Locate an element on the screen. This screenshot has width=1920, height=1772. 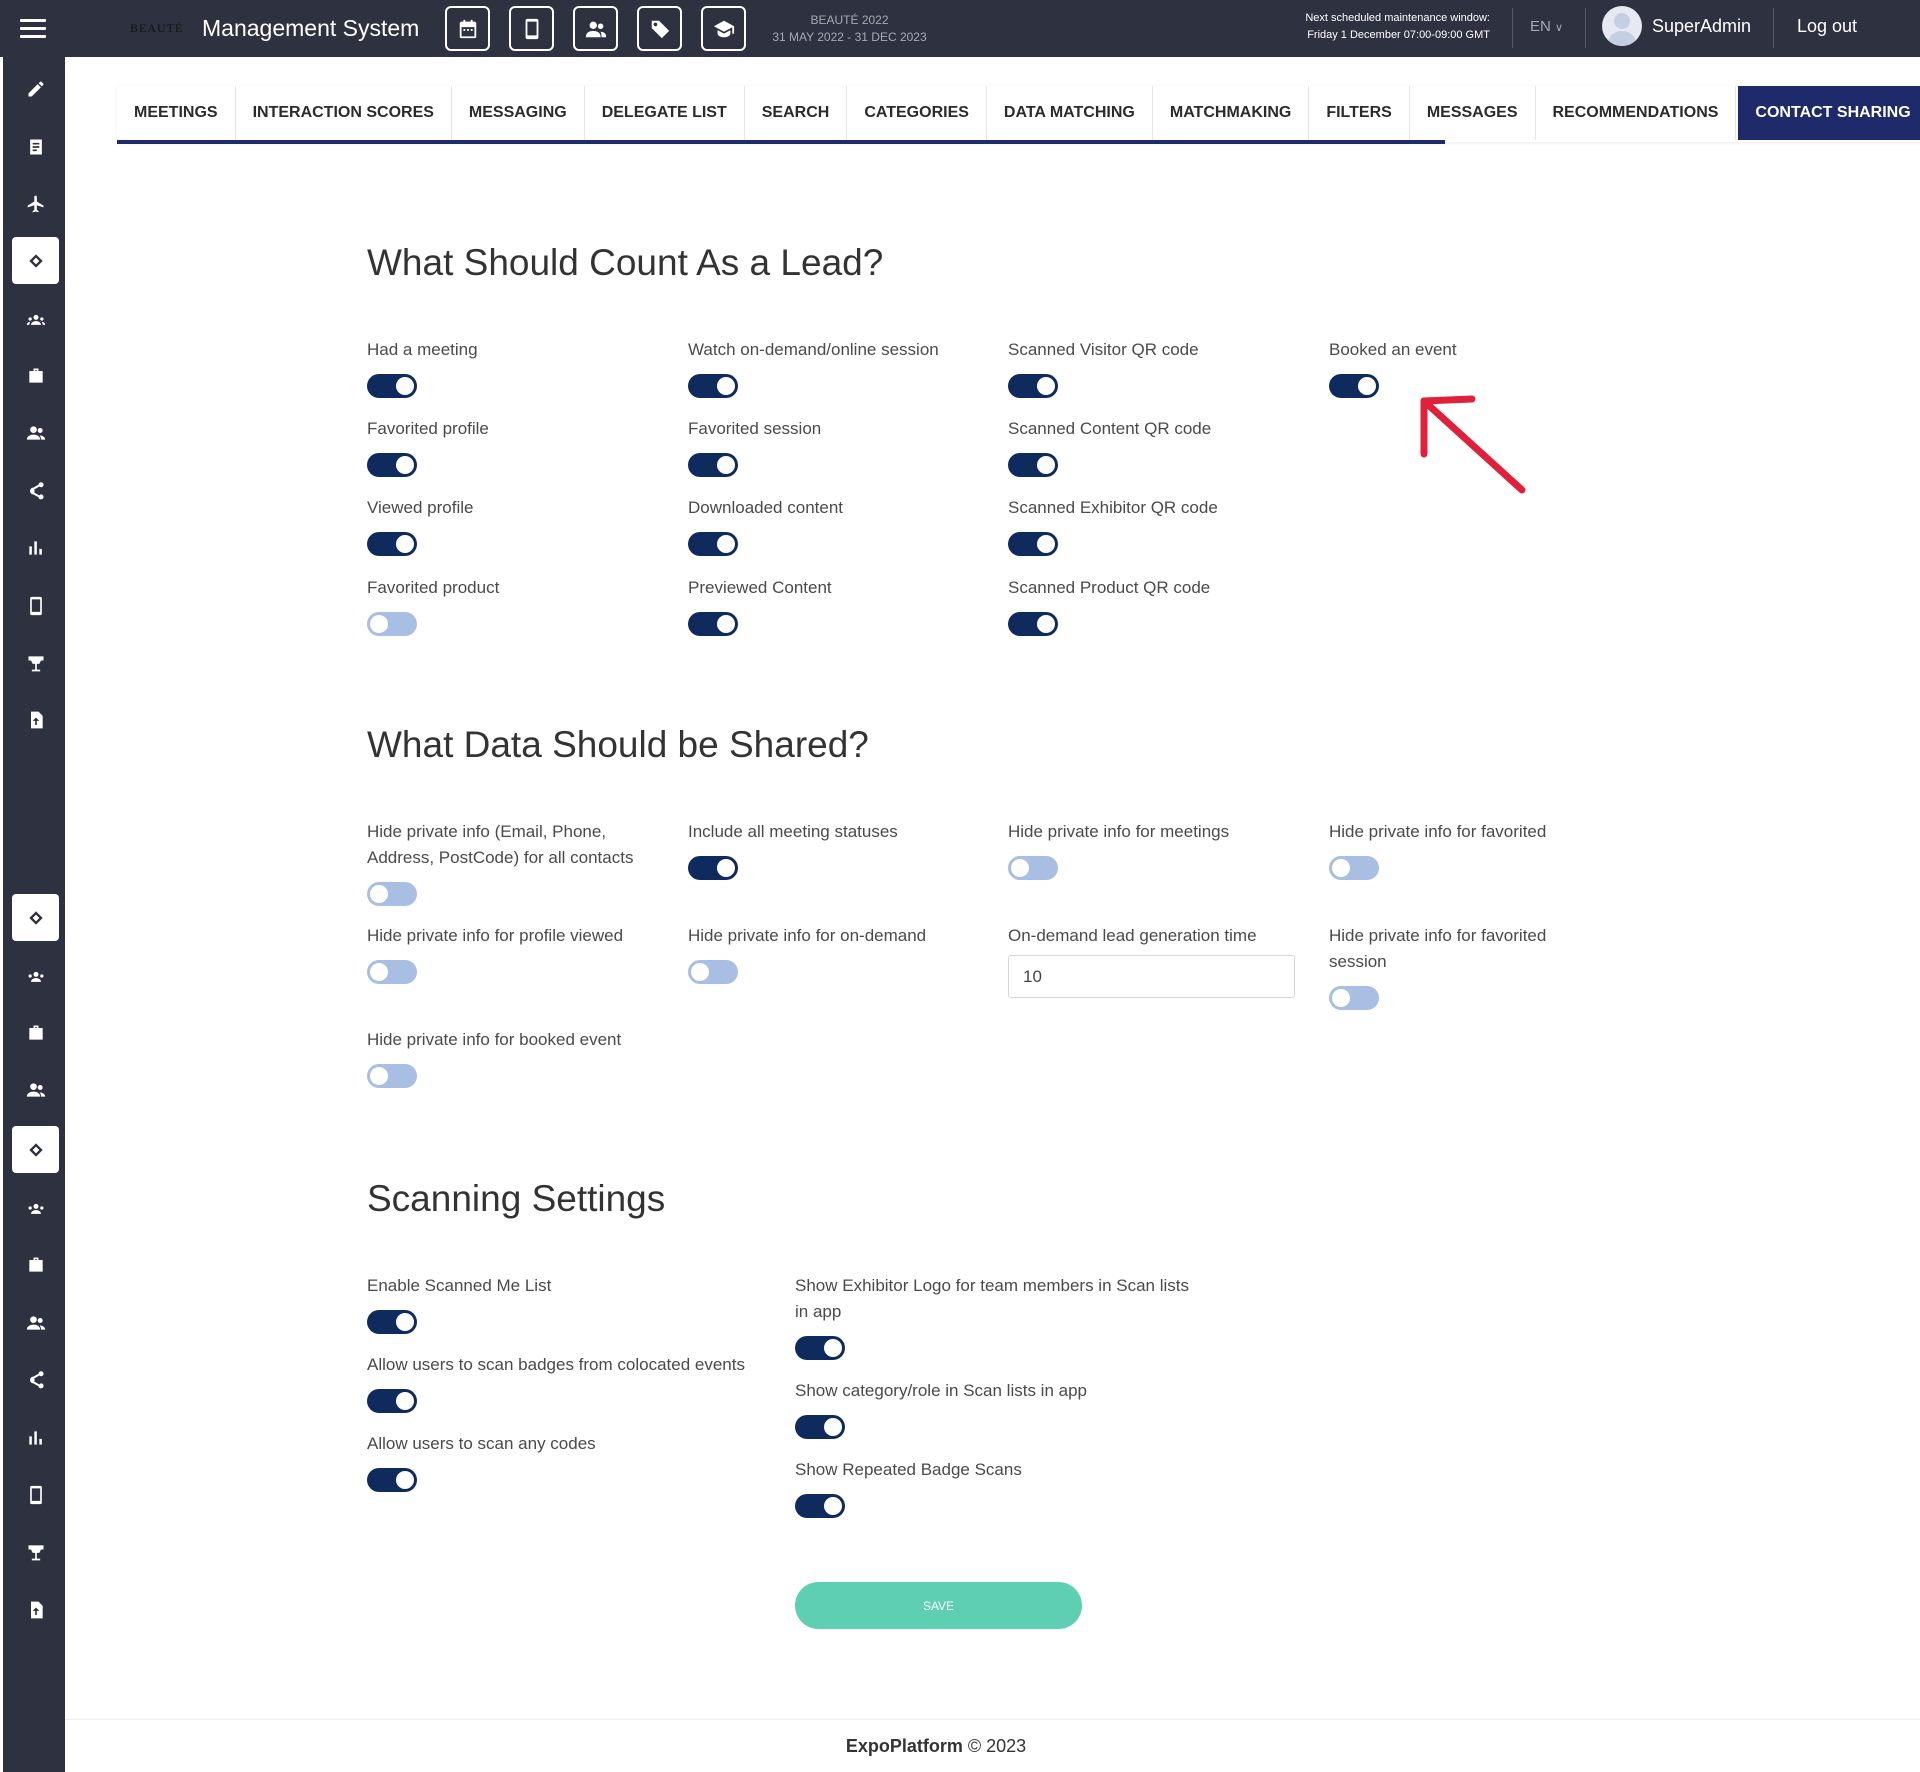
tag-icon is located at coordinates (660, 28).